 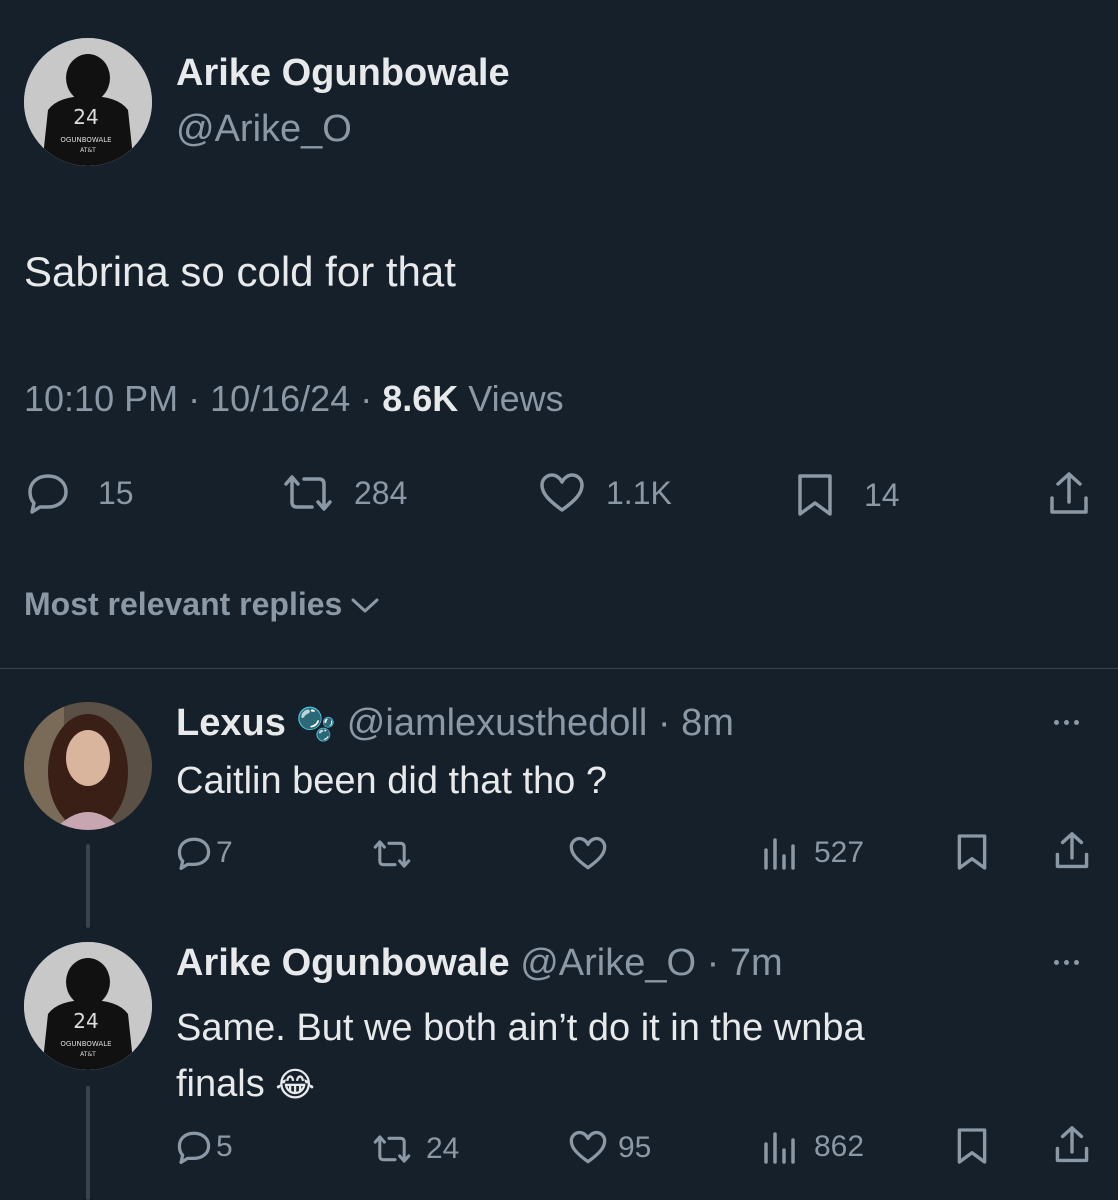 What do you see at coordinates (443, 1148) in the screenshot?
I see `repost-count: 24` at bounding box center [443, 1148].